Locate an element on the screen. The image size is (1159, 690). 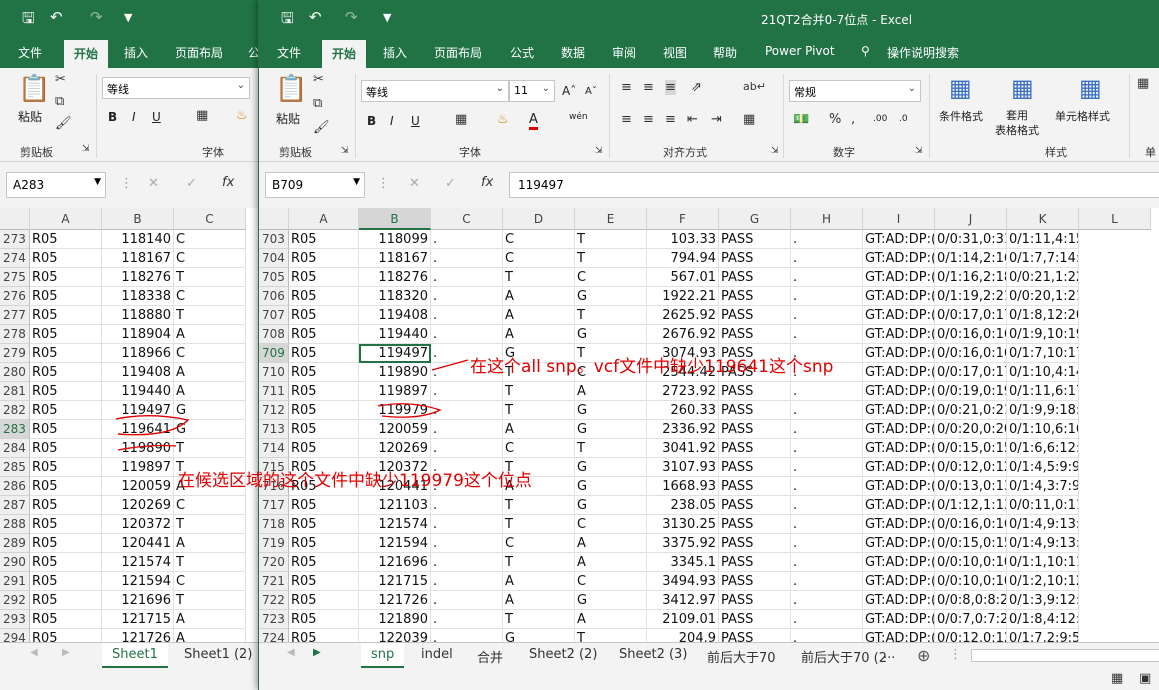
wrap-text-icon: ab↵ is located at coordinates (754, 86).